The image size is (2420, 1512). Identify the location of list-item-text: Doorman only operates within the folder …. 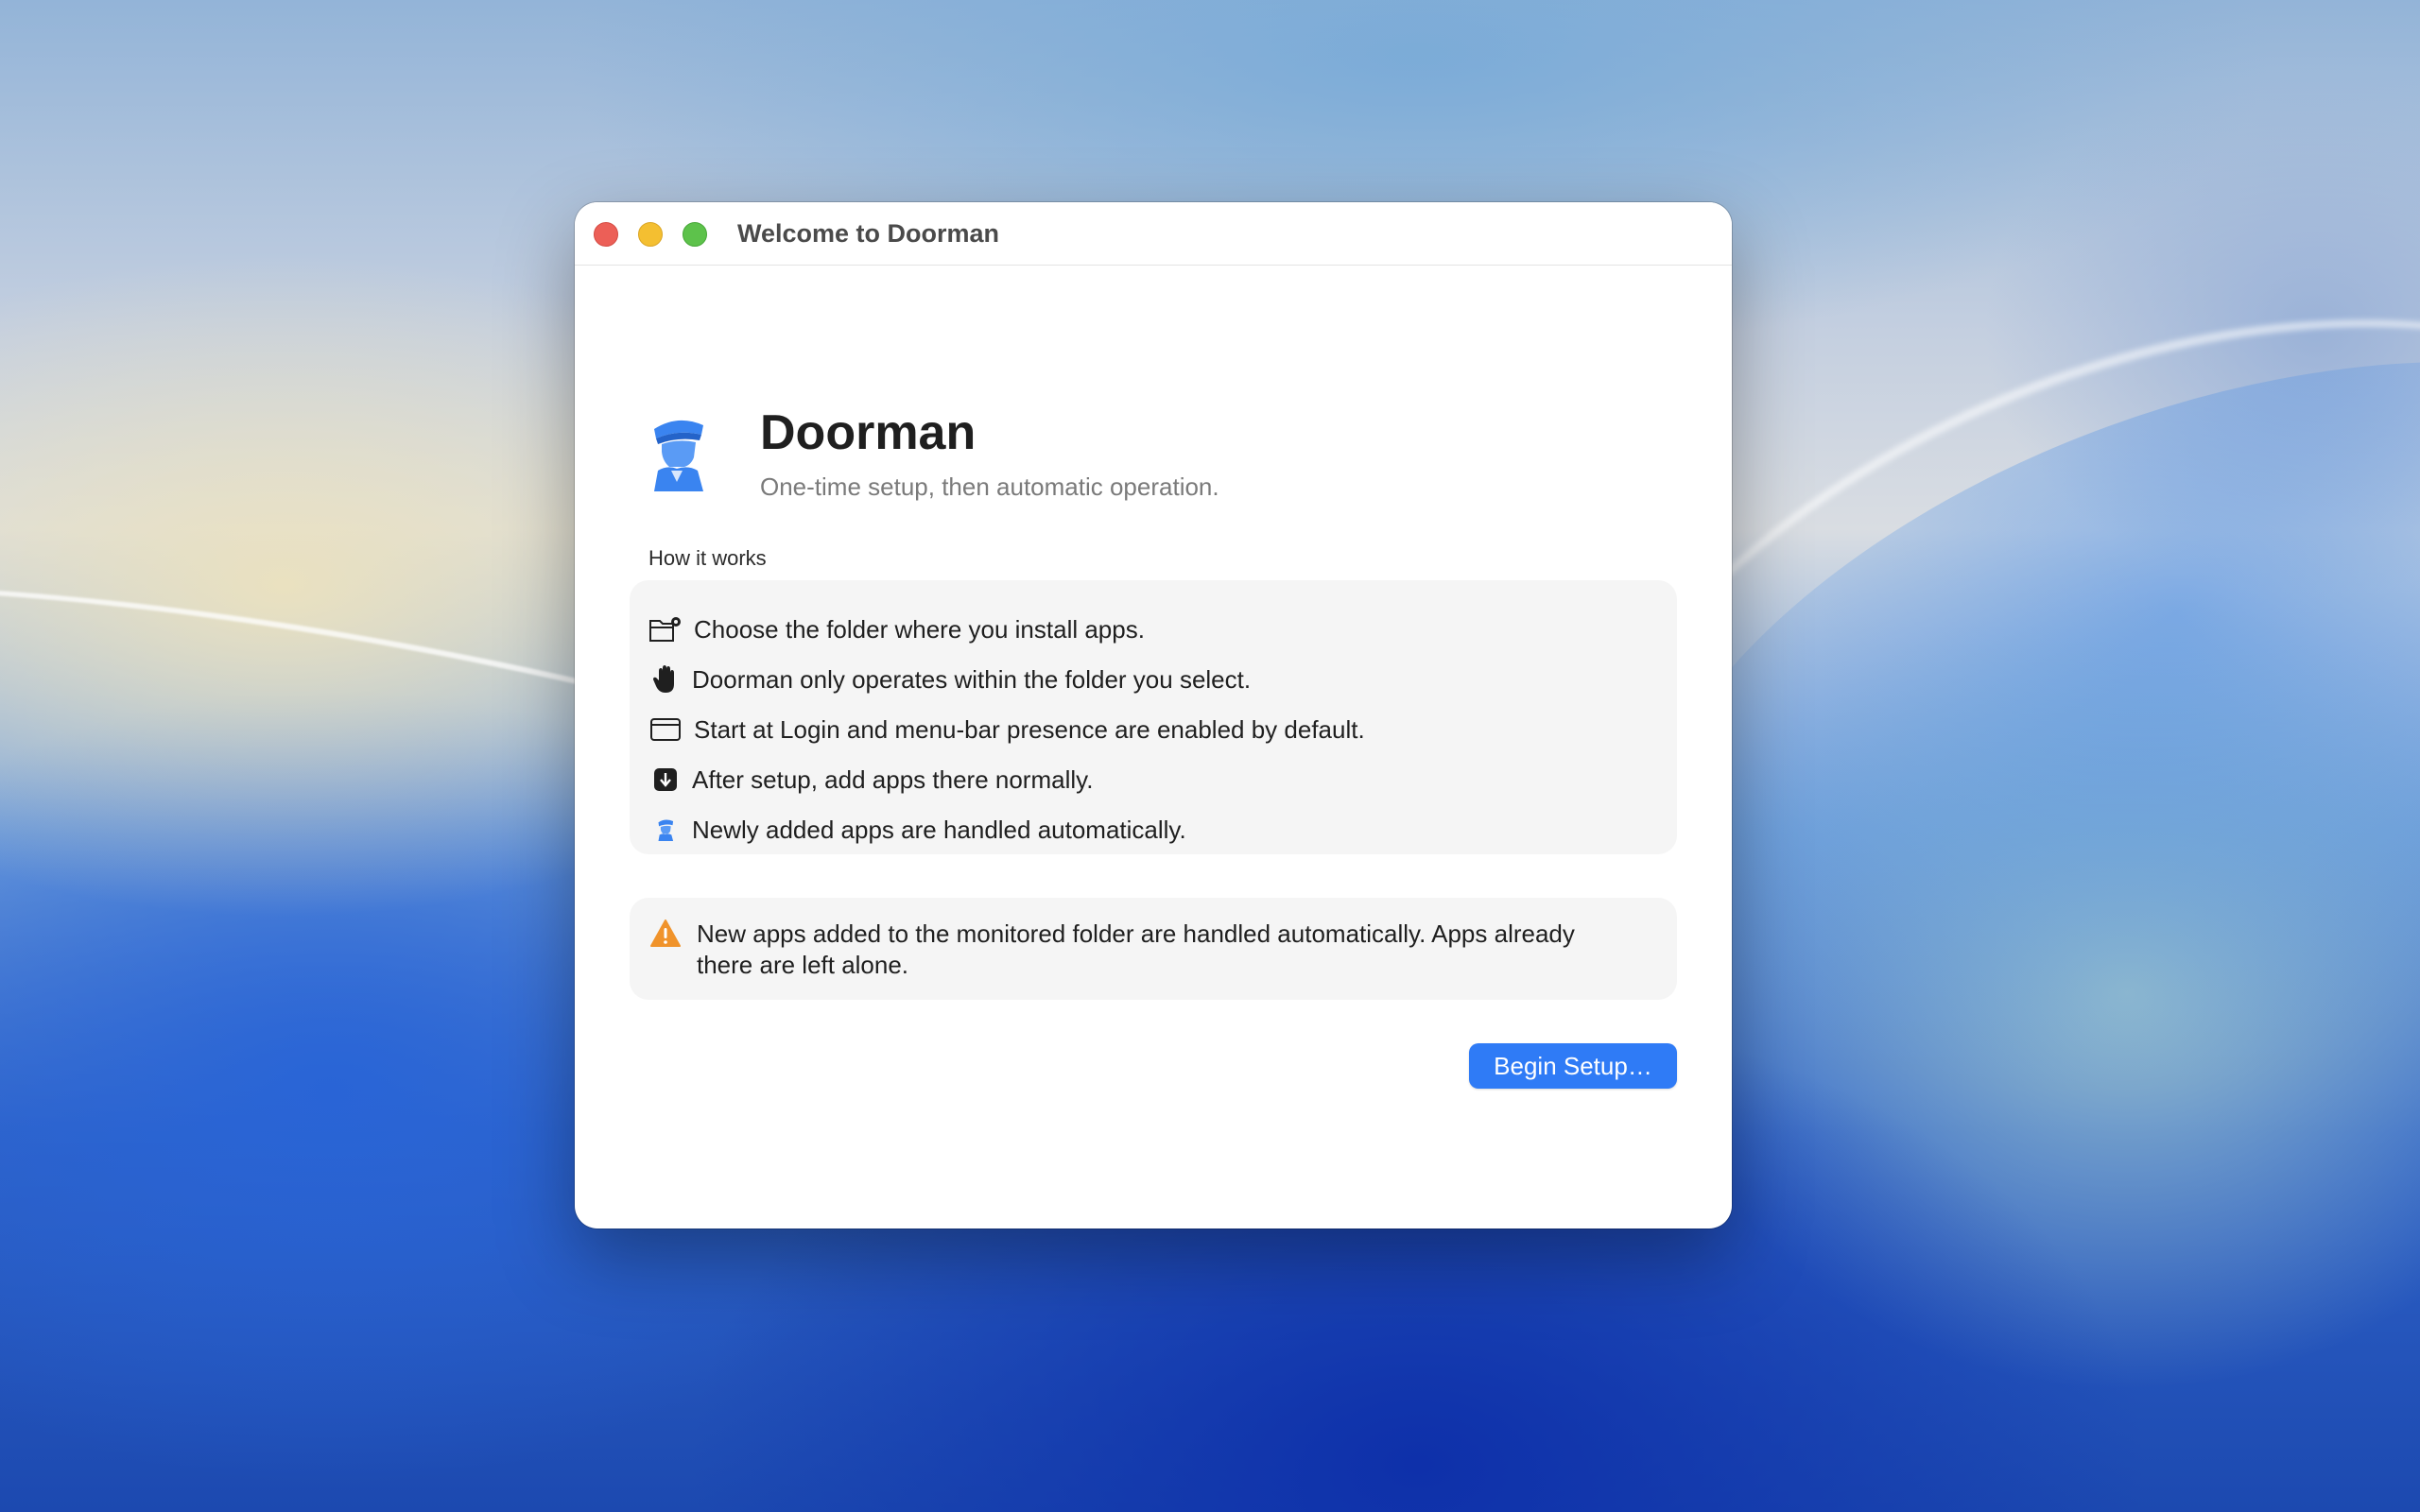
(972, 679).